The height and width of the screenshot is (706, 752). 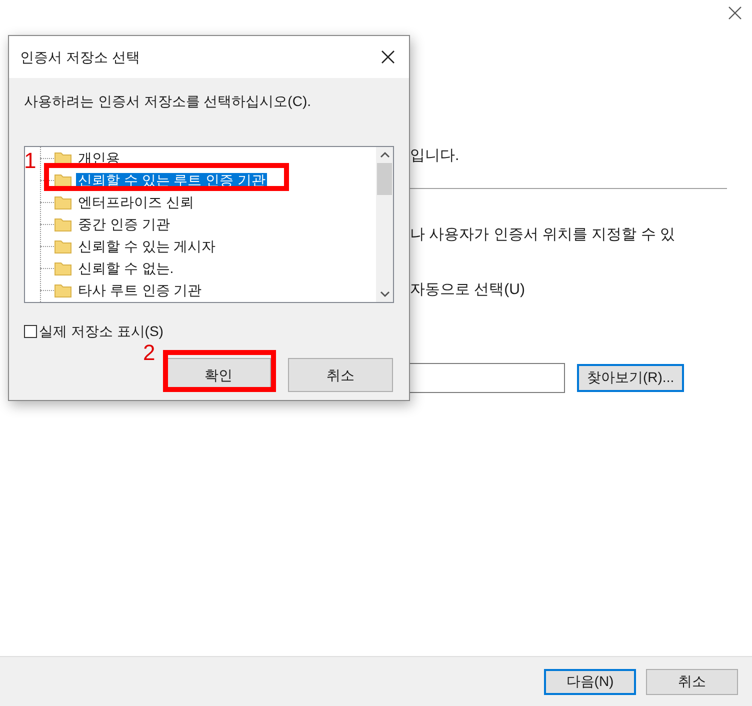 What do you see at coordinates (126, 268) in the screenshot?
I see `tree-item: 신뢰할 수 없는.` at bounding box center [126, 268].